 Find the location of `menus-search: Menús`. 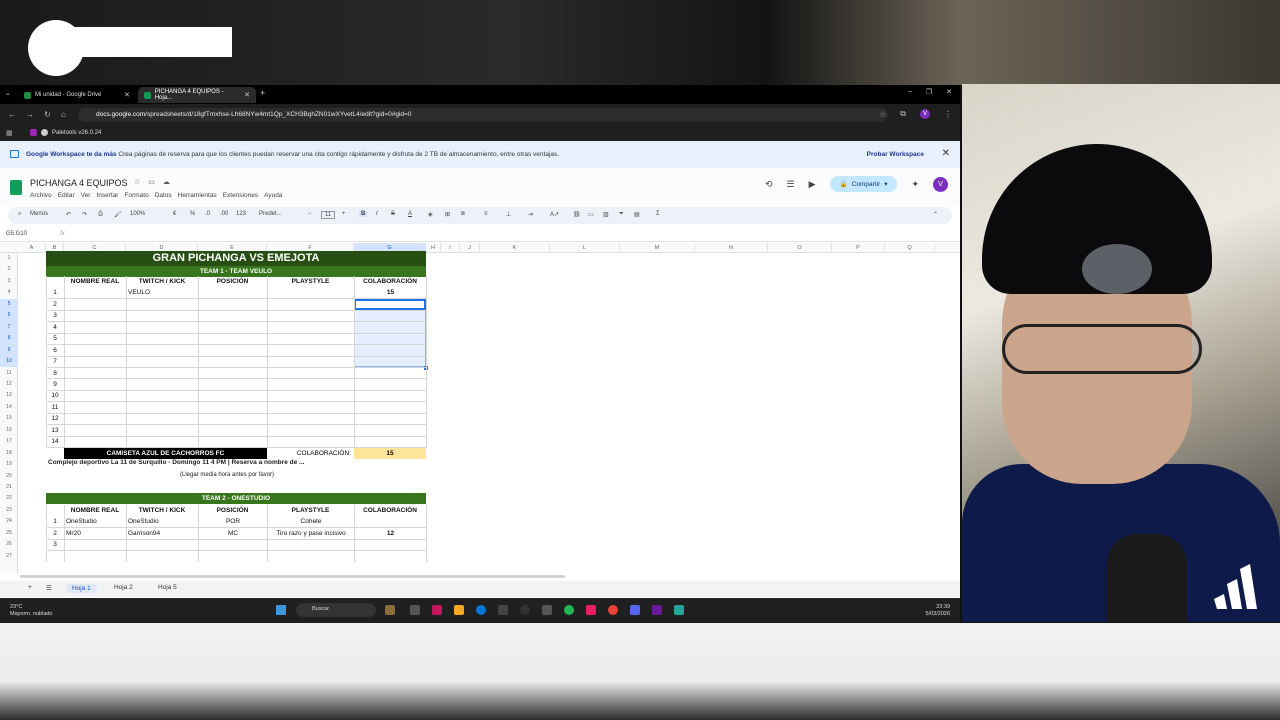

menus-search: Menús is located at coordinates (39, 214).